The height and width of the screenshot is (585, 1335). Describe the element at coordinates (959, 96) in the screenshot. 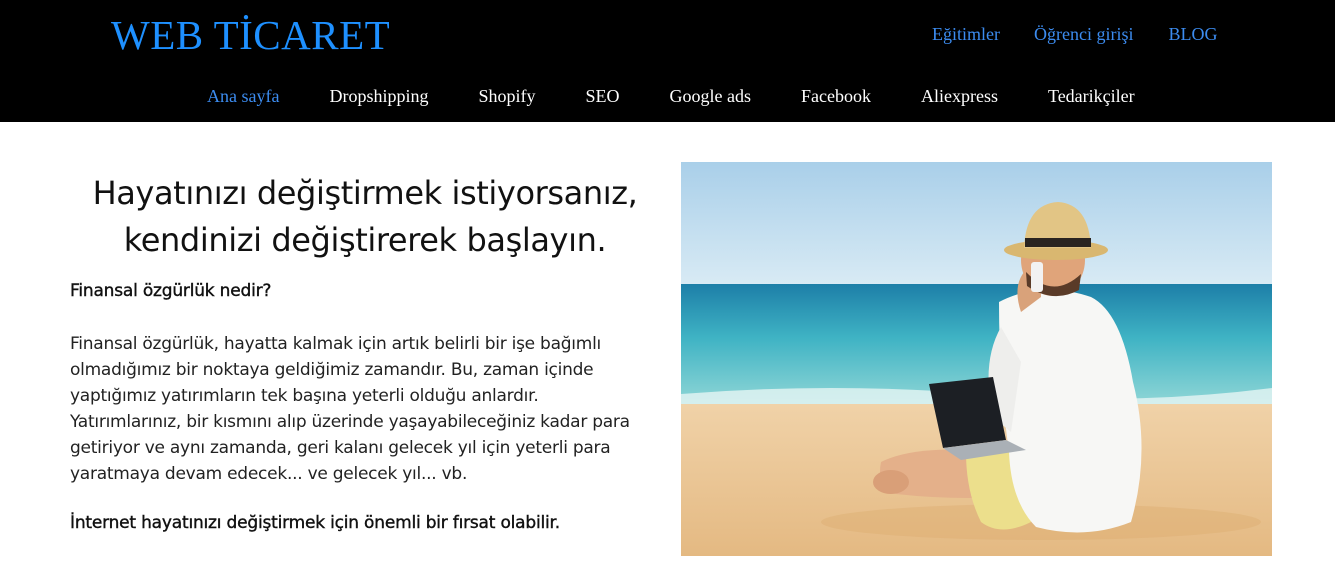

I see `nav-item-aliexpress: Aliexpress` at that location.